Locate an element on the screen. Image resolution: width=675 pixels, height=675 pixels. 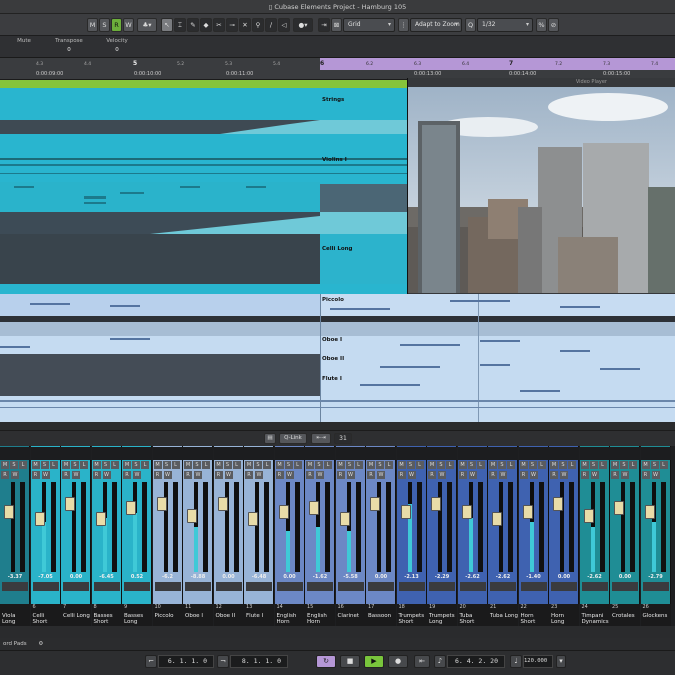
mute-button: M is located at coordinates (92, 25).